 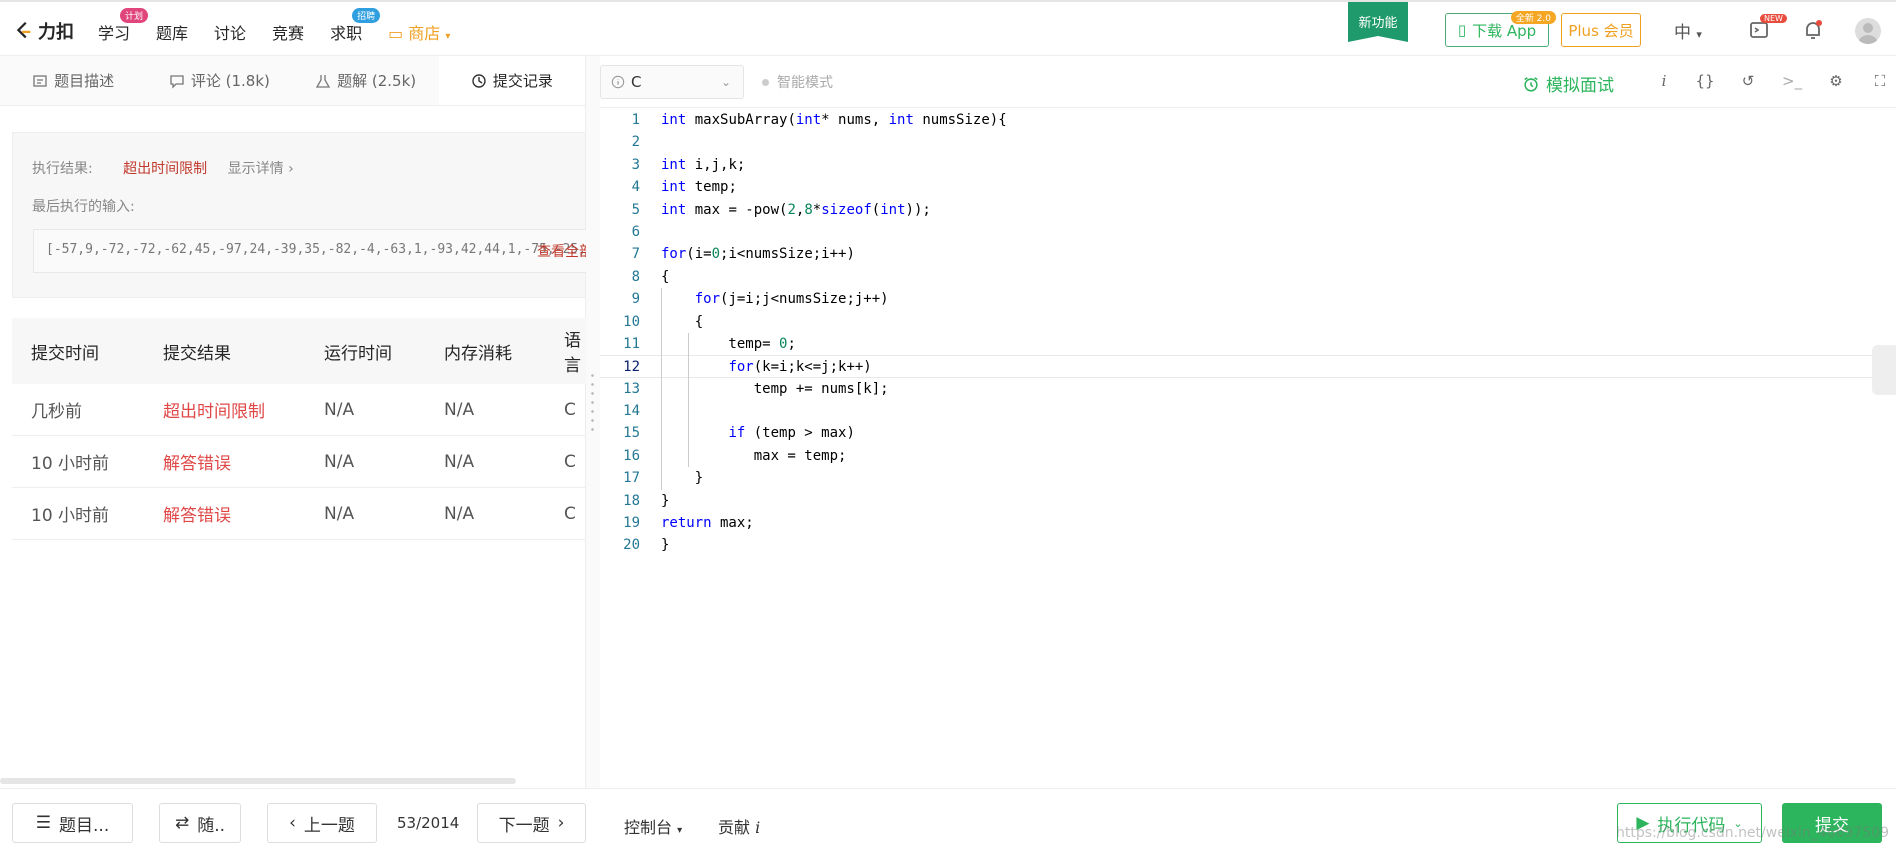 I want to click on code-line: 5 int max = -pow(2,8*sizeof(int));, so click(x=1248, y=210).